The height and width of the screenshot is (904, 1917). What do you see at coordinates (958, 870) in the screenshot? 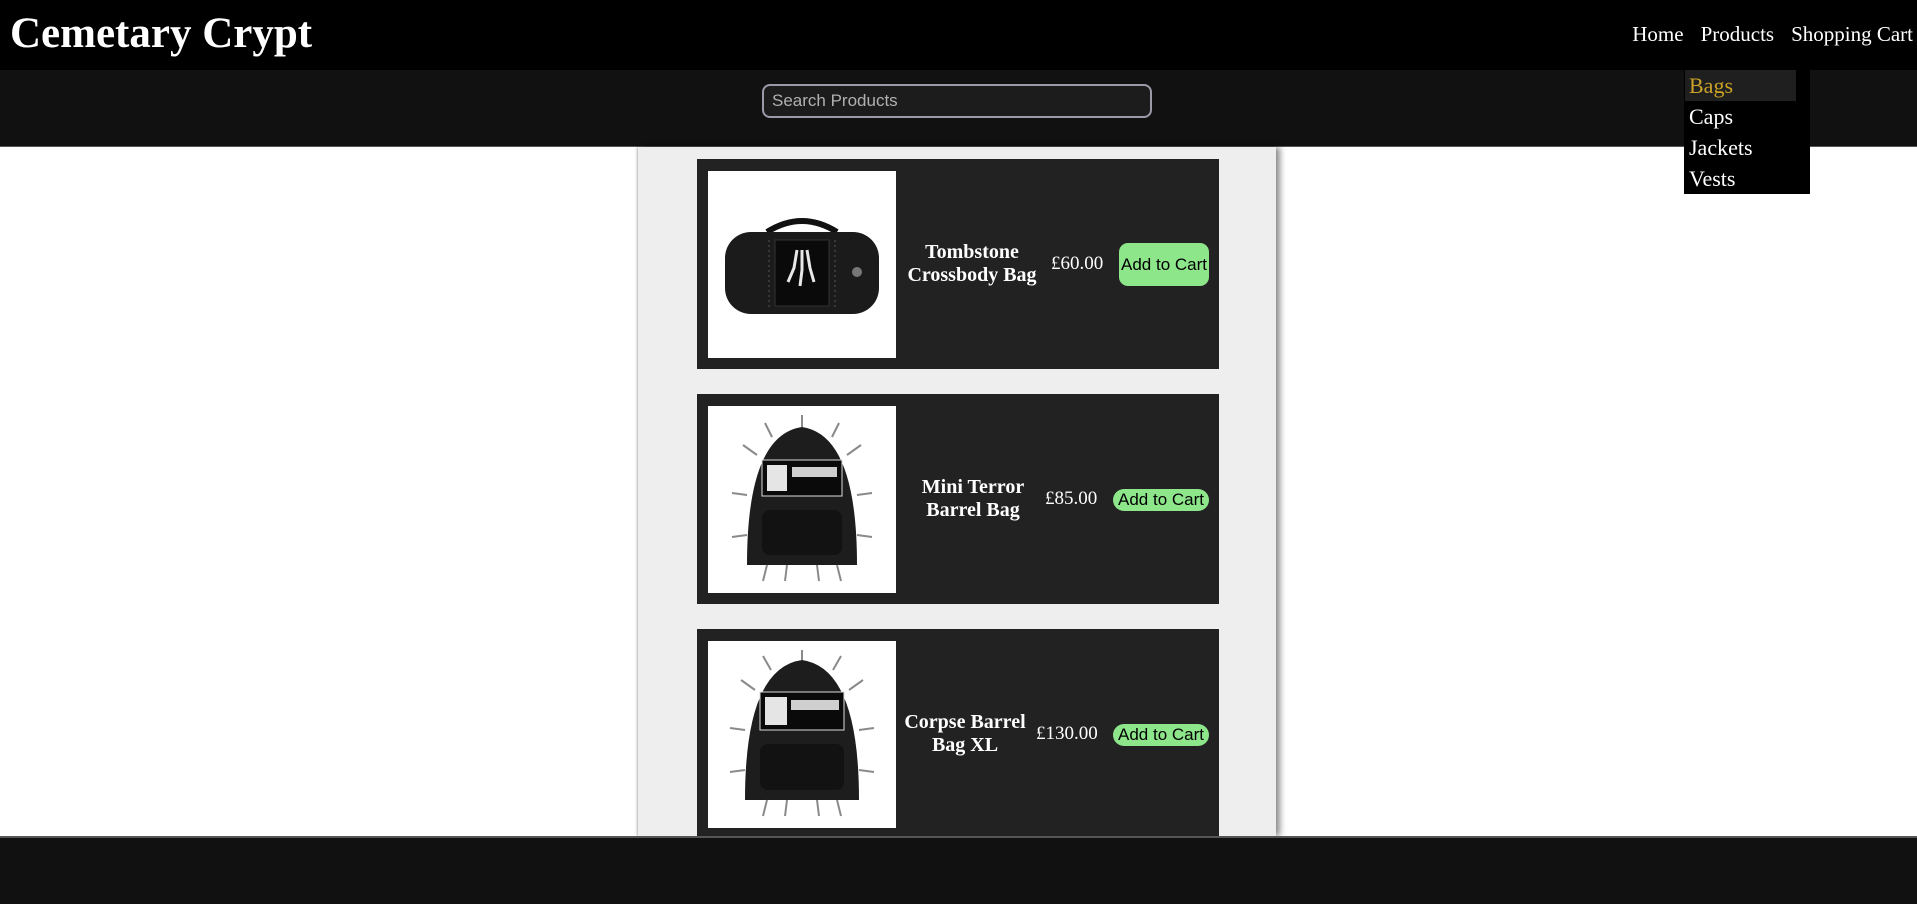
I see `footer` at bounding box center [958, 870].